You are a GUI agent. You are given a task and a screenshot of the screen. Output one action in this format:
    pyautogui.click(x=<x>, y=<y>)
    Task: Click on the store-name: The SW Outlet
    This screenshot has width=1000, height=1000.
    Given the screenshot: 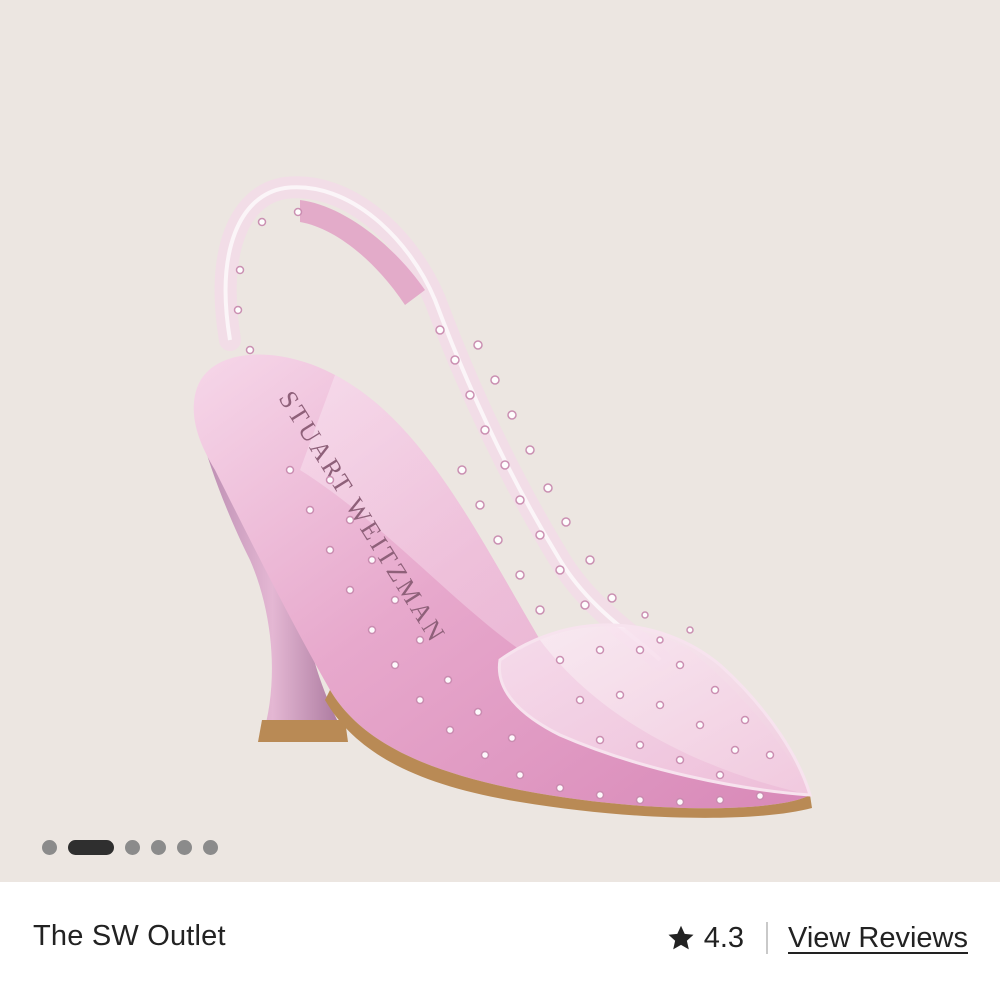 What is the action you would take?
    pyautogui.click(x=129, y=936)
    